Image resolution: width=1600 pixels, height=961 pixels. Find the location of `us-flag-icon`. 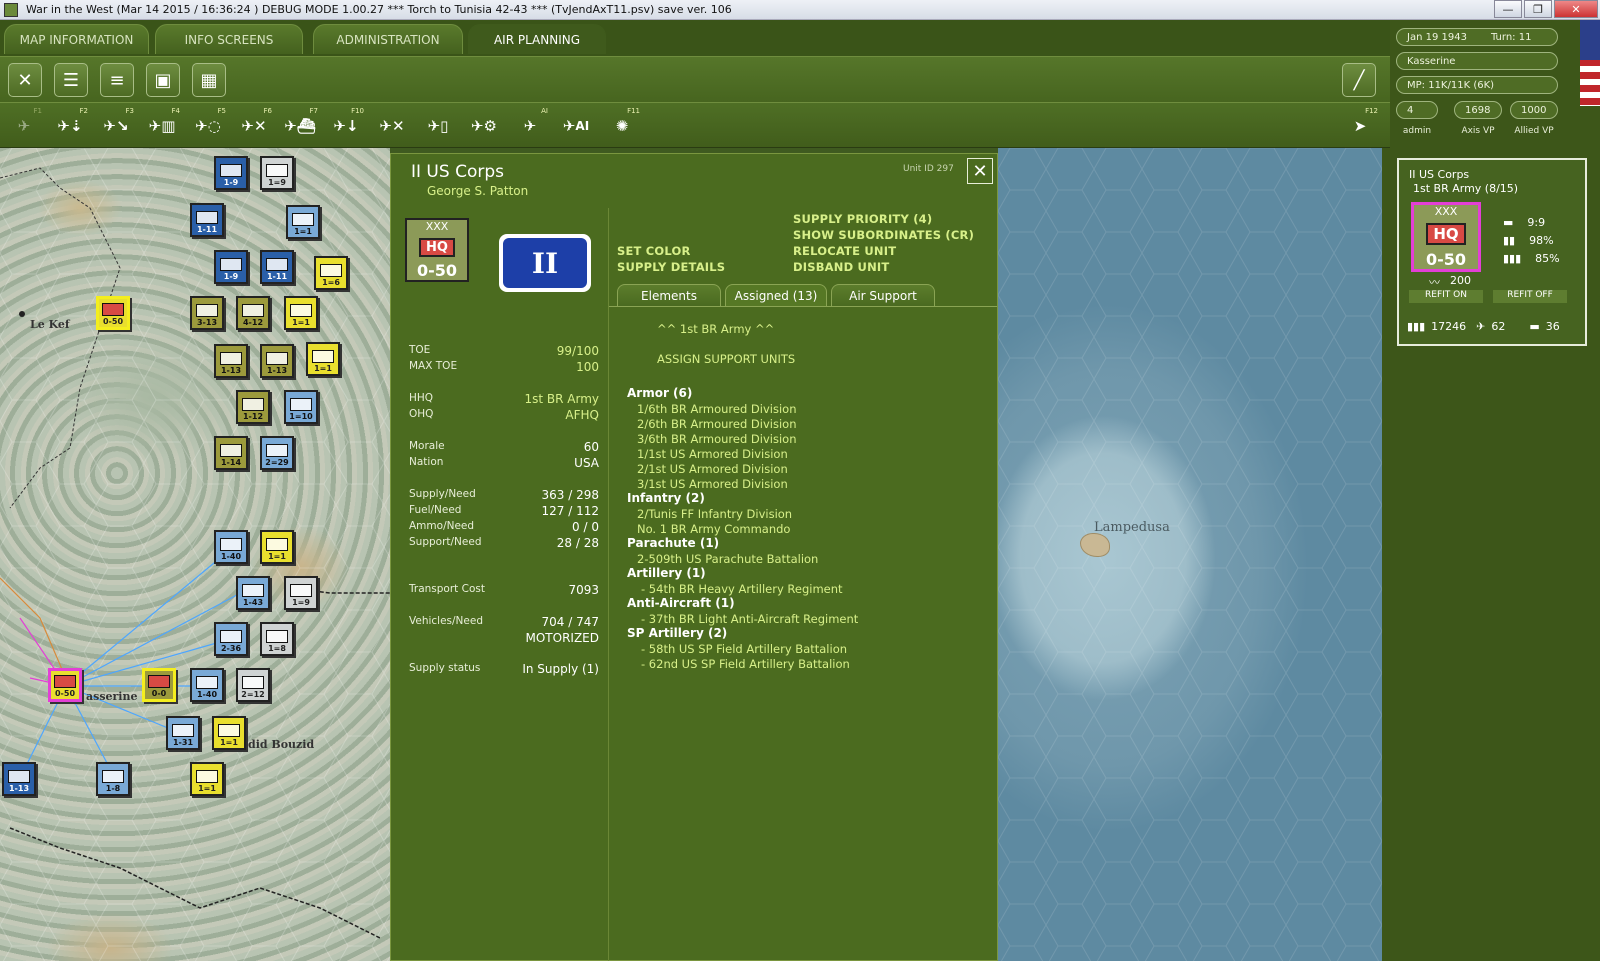

us-flag-icon is located at coordinates (1590, 63).